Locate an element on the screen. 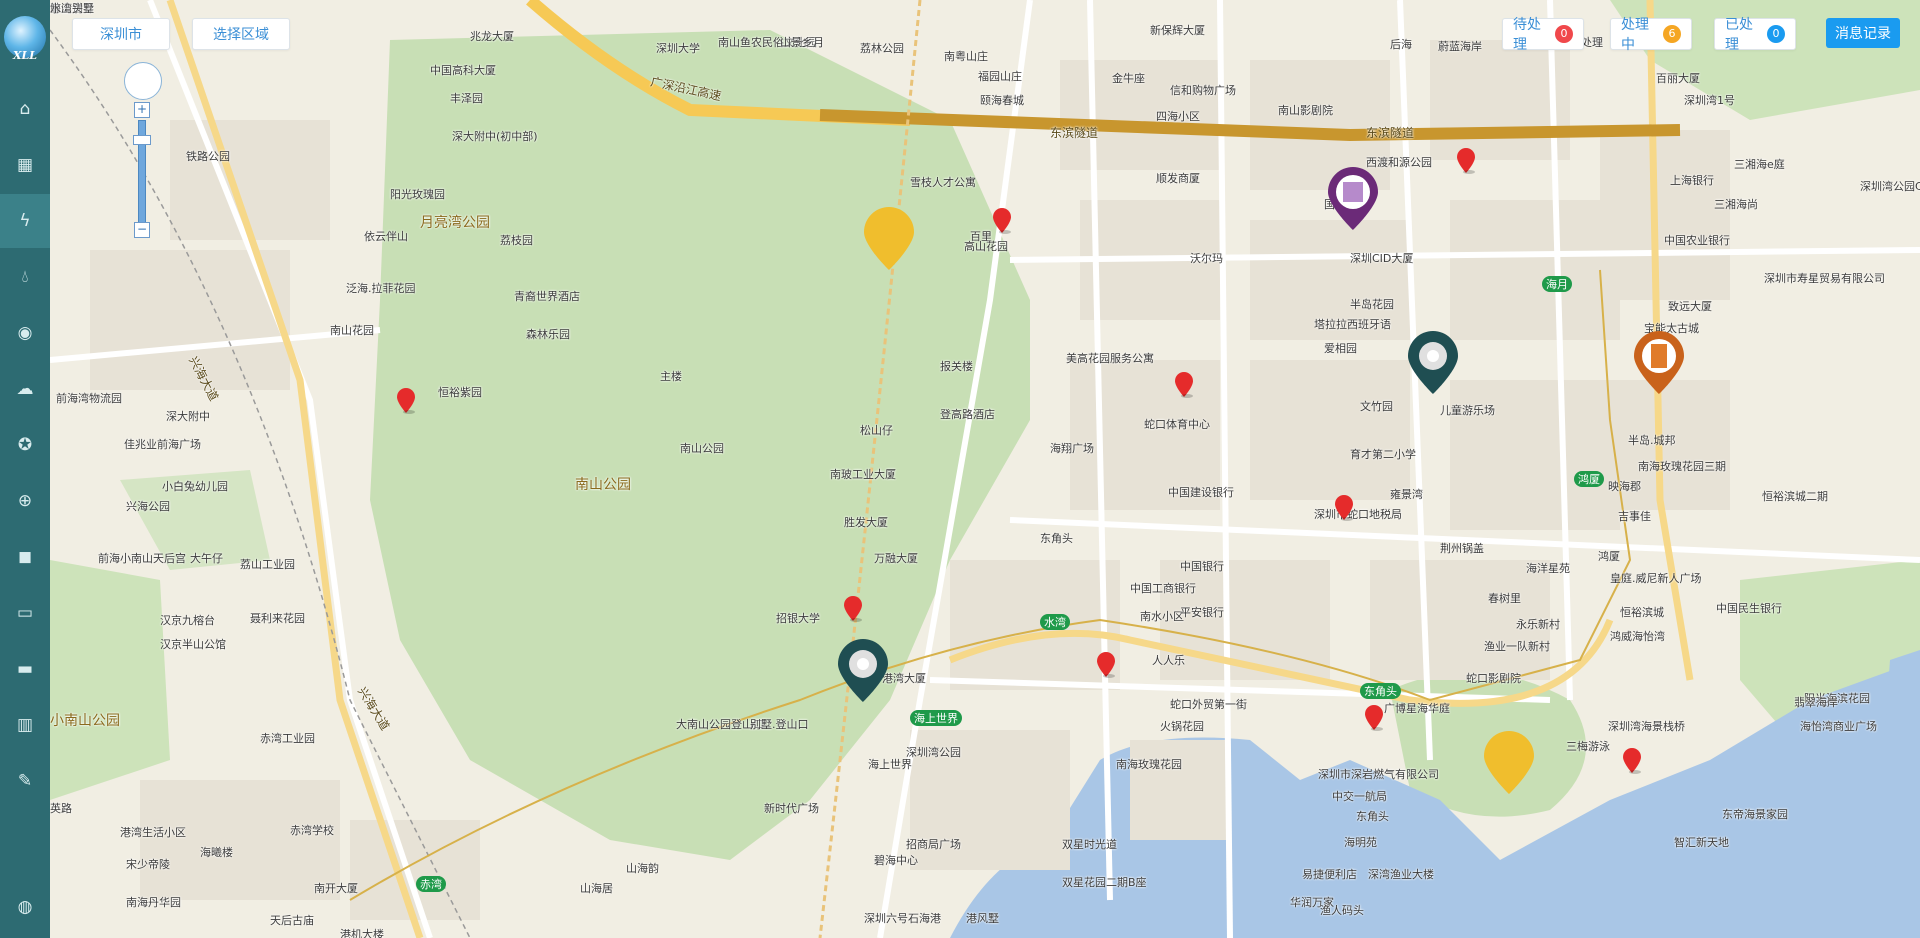  processing-filter: 处理中 6 is located at coordinates (1651, 35).